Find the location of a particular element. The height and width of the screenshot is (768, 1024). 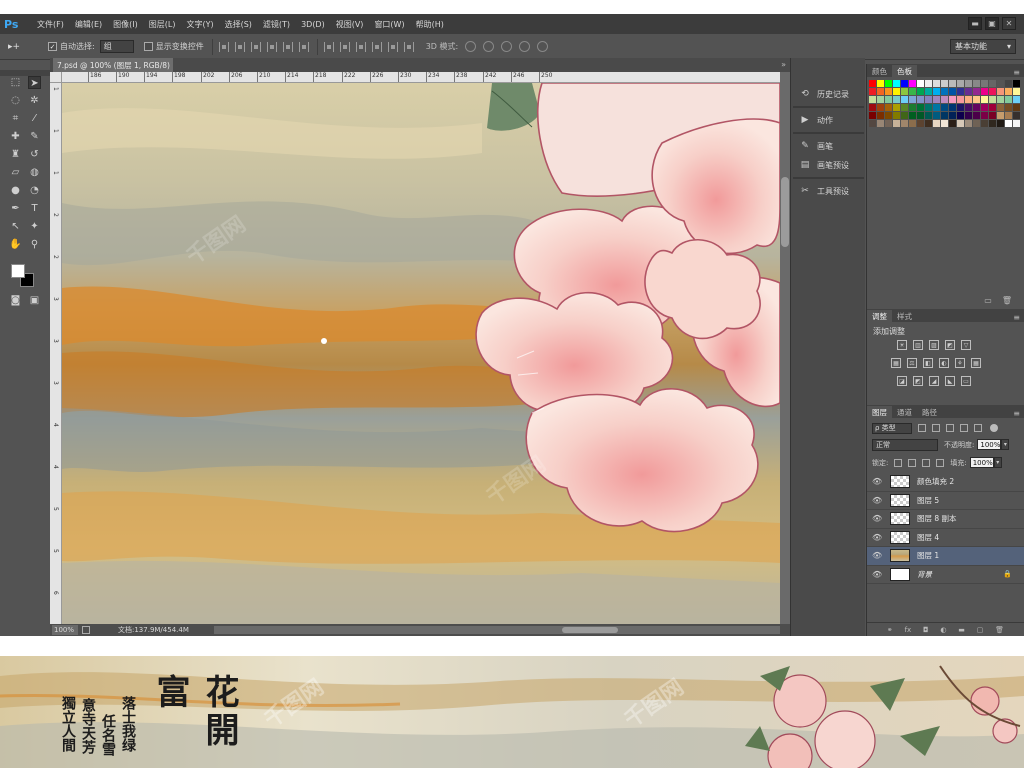

align-right-icon is located at coordinates (303, 46).